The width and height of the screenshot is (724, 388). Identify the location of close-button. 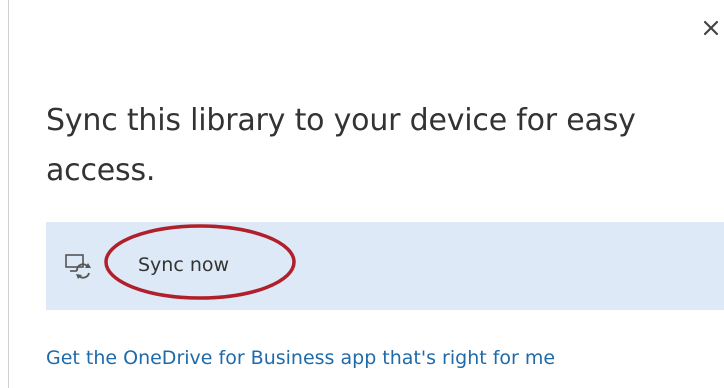
(711, 28).